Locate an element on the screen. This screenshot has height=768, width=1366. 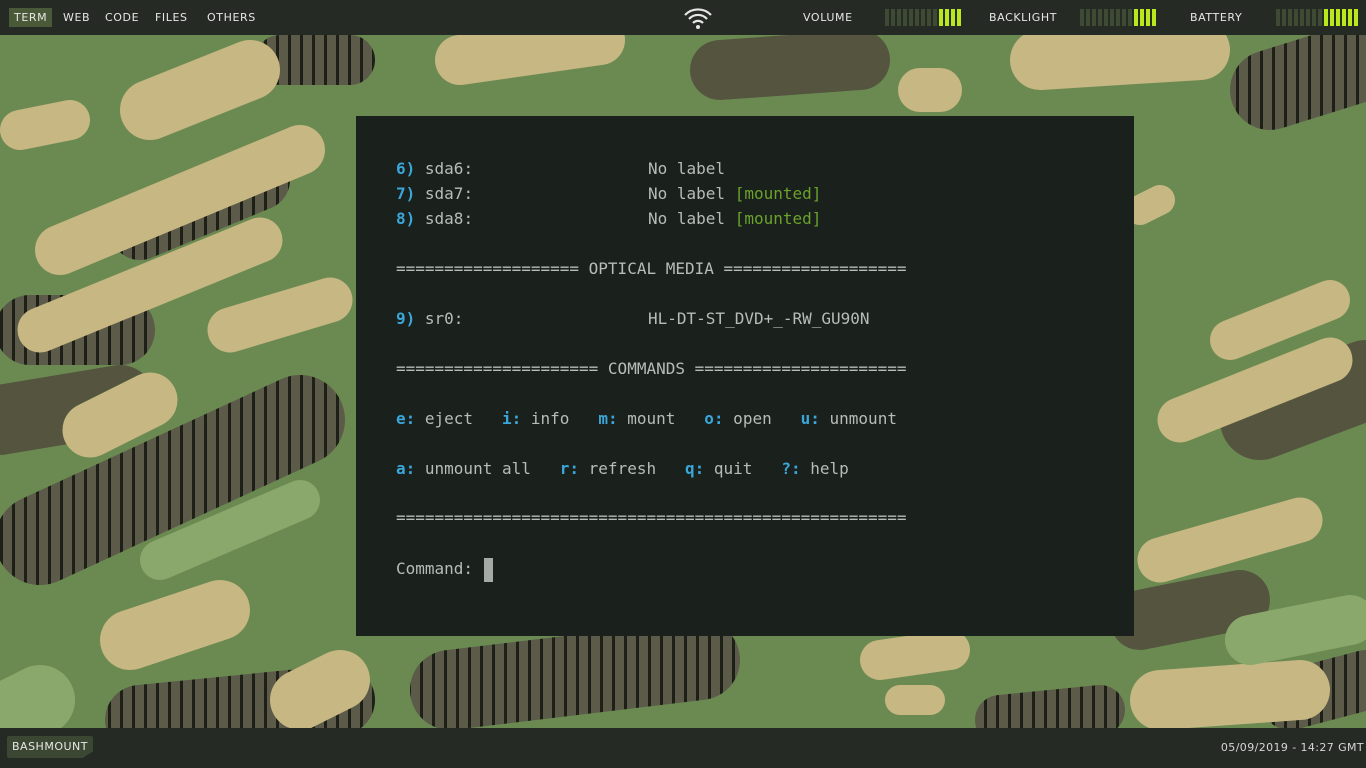
volume-label: VOLUME is located at coordinates (828, 17).